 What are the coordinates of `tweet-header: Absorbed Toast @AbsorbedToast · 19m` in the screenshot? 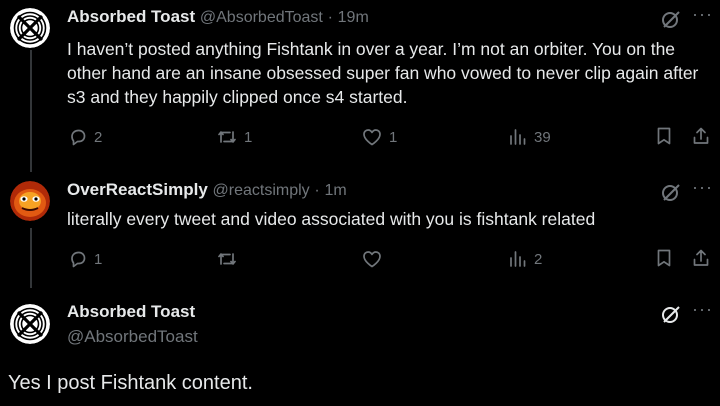 It's located at (218, 17).